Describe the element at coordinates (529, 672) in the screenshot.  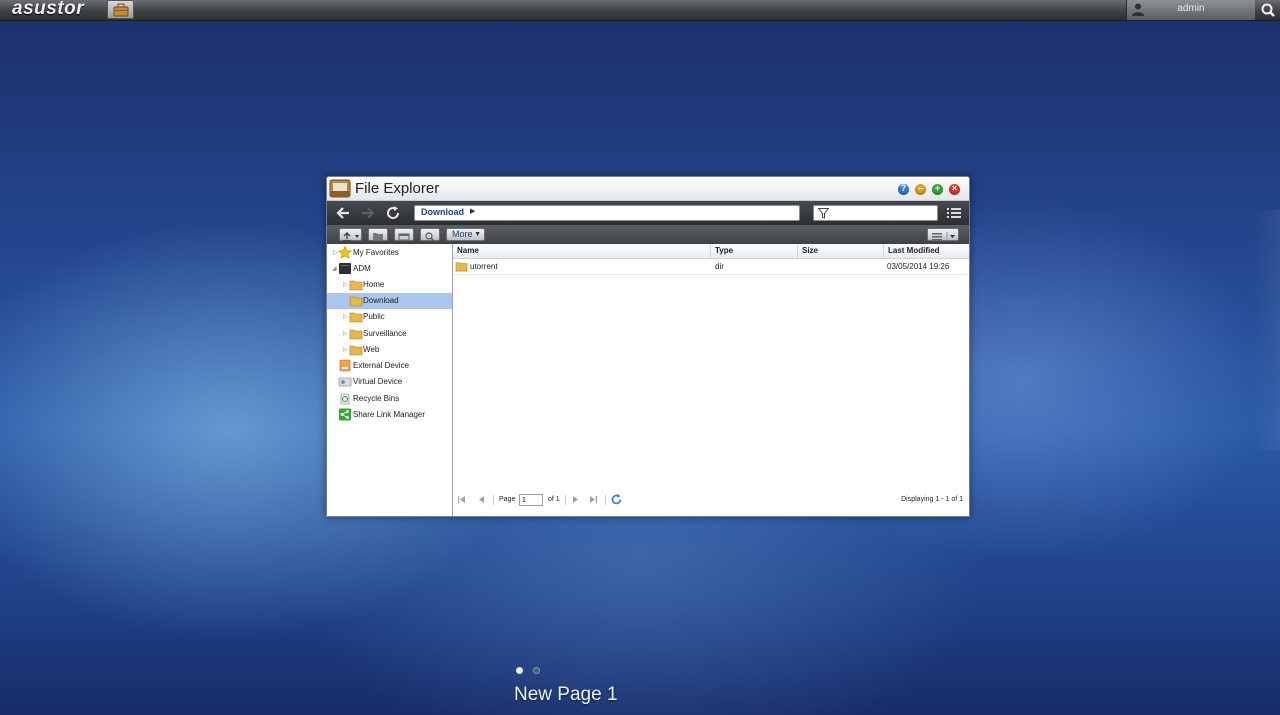
I see `desktop-page-indicator` at that location.